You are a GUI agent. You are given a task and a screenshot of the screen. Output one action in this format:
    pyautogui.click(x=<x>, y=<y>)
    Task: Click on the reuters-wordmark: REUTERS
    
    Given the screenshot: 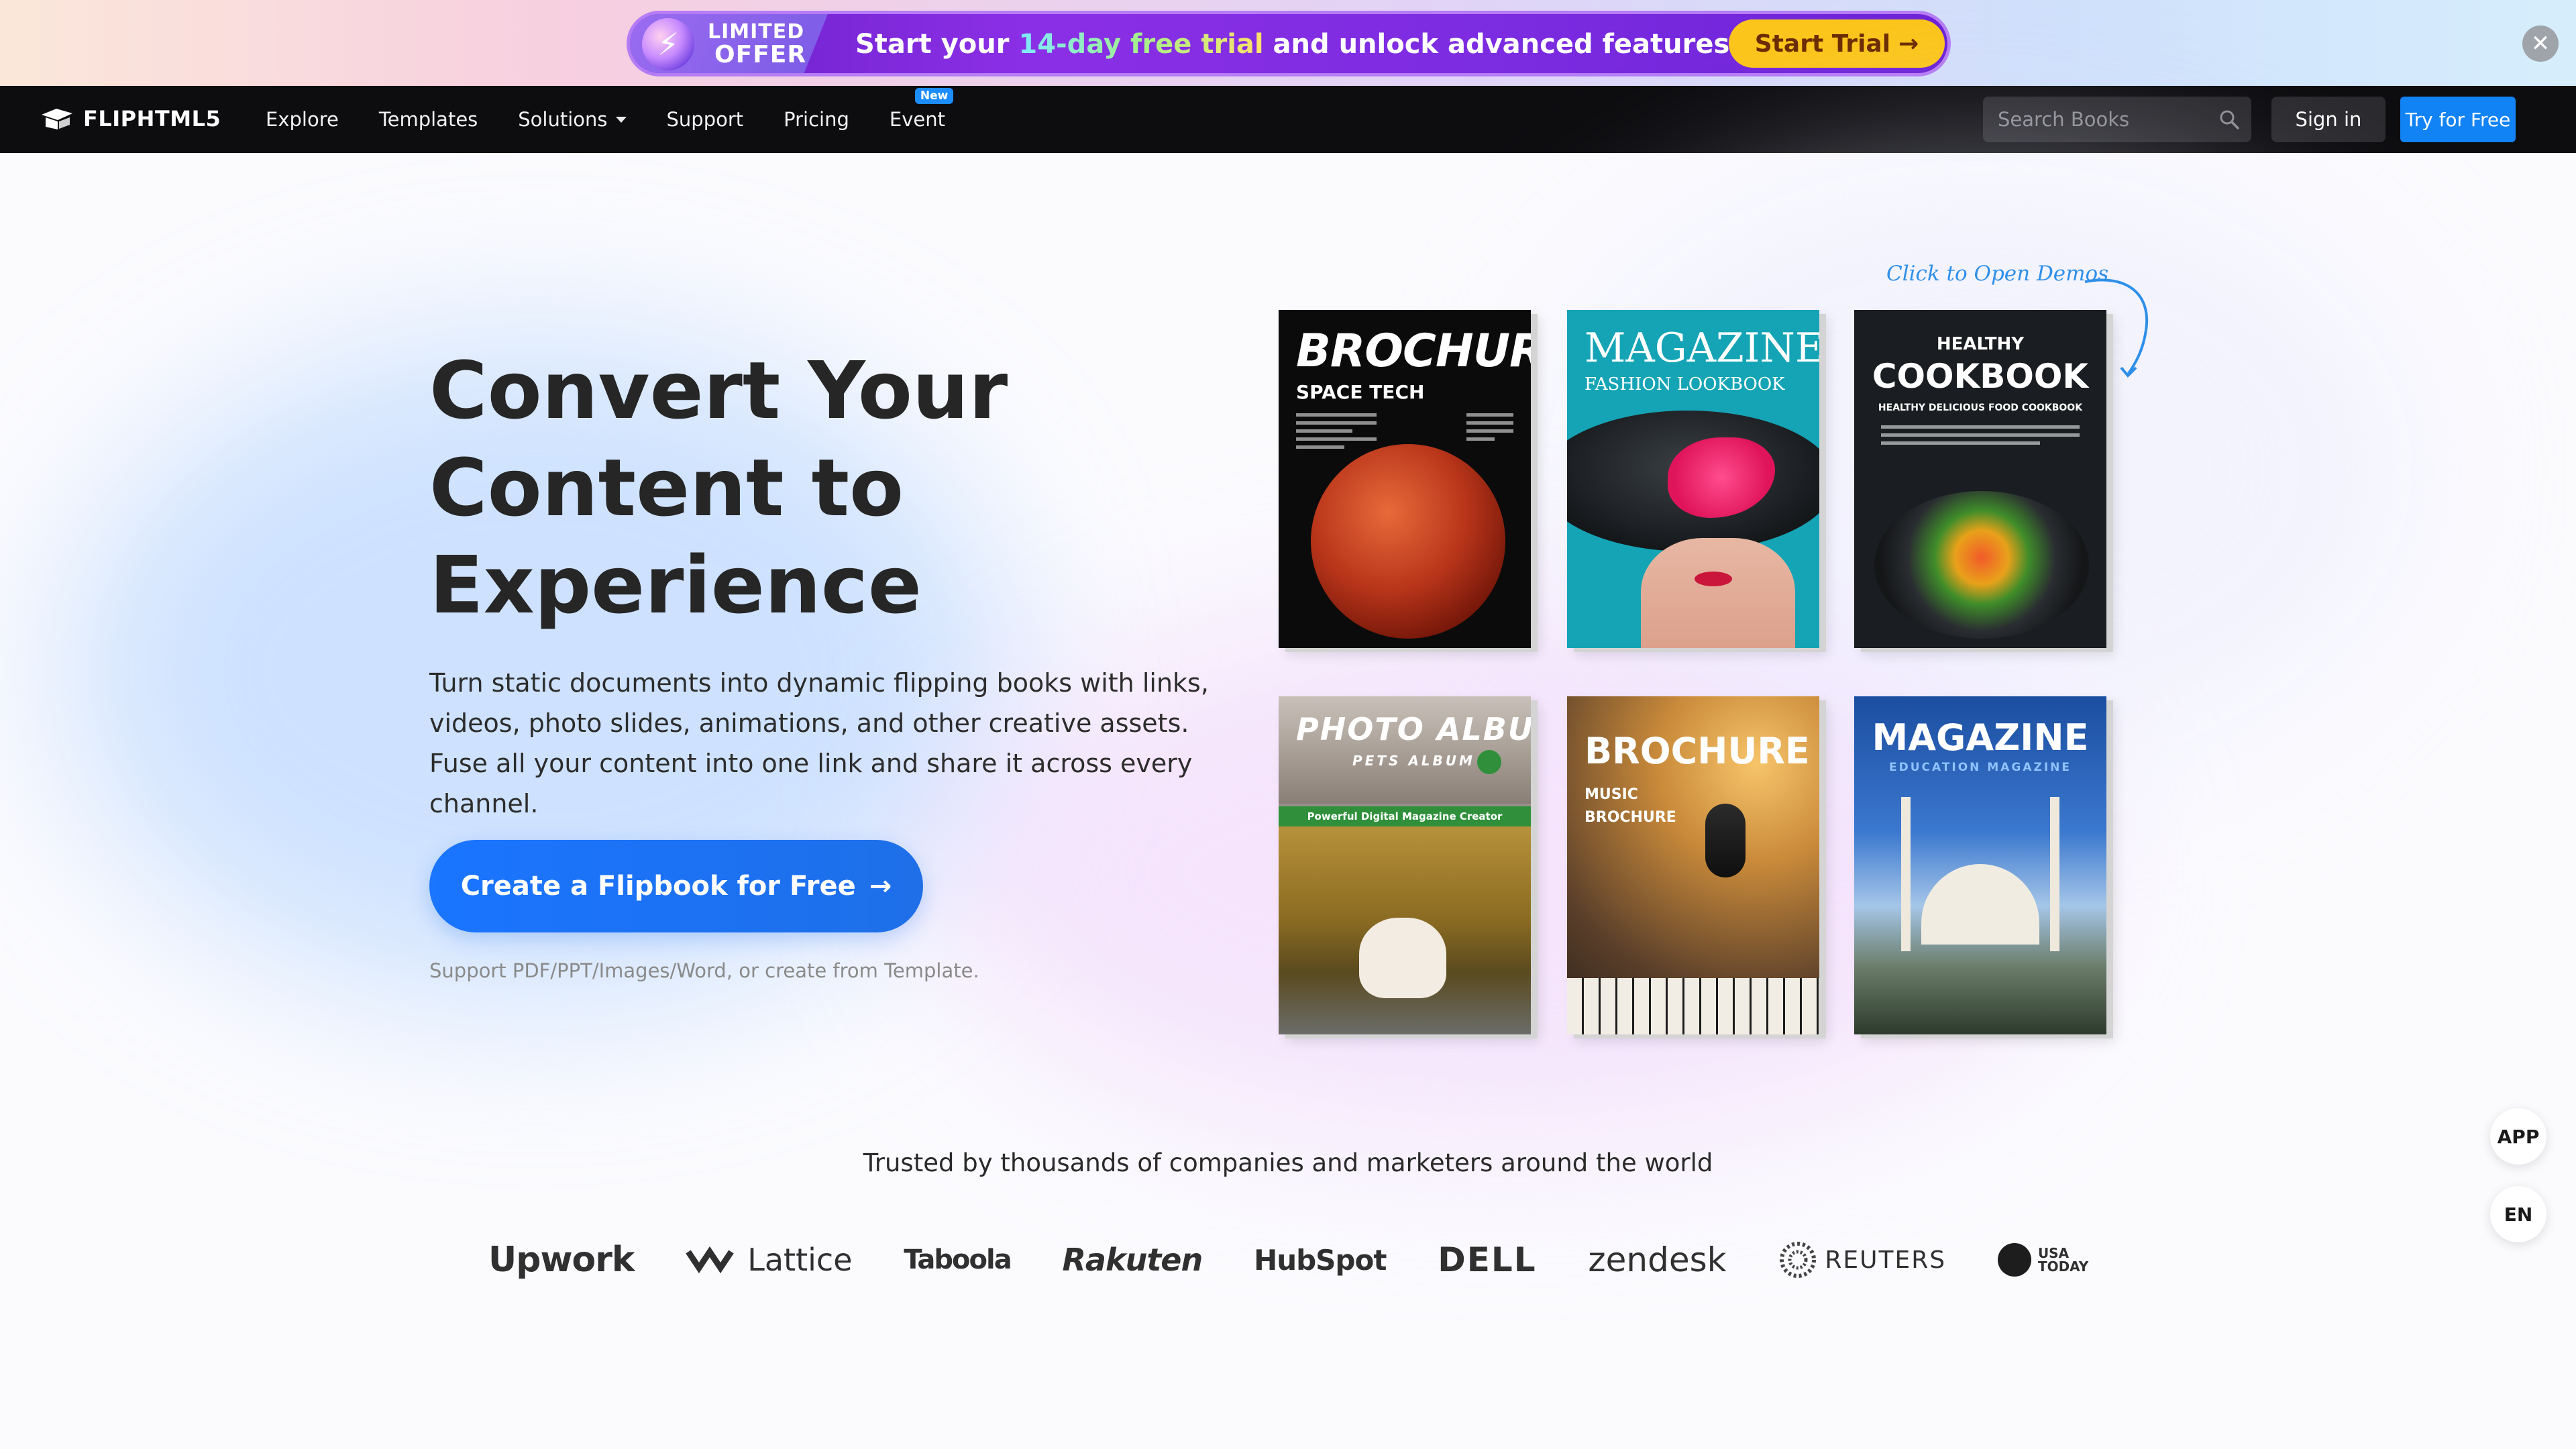 What is the action you would take?
    pyautogui.click(x=1886, y=1260)
    